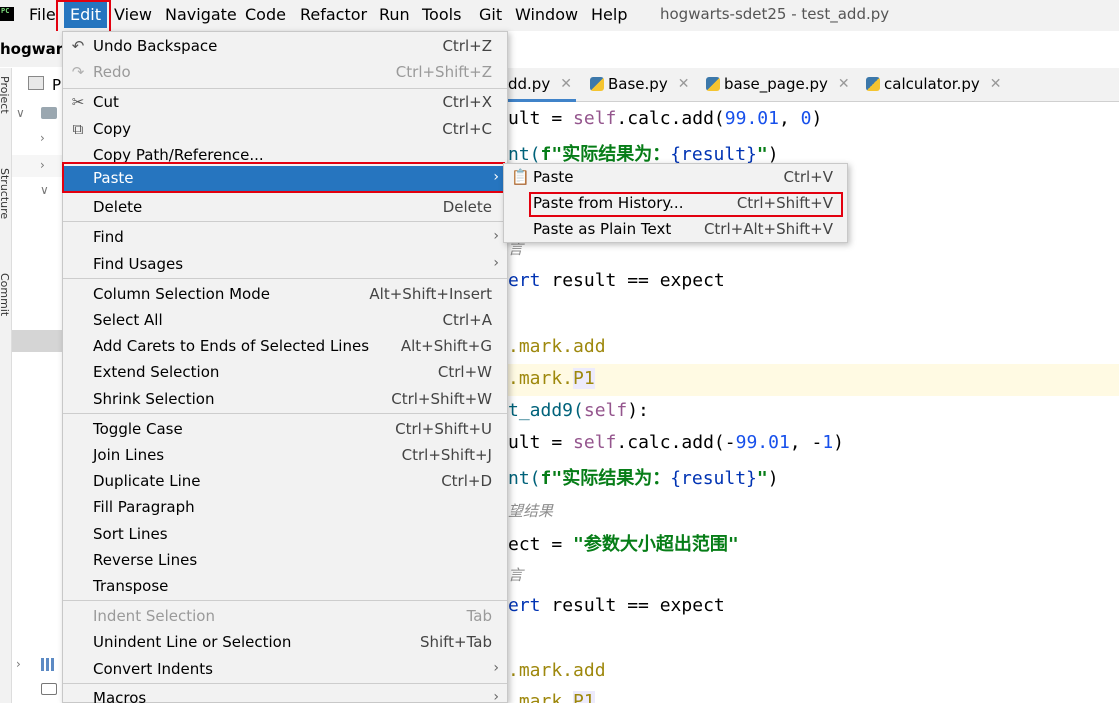 This screenshot has width=1119, height=703. Describe the element at coordinates (285, 535) in the screenshot. I see `menu-item-sort-lines: Sort Lines` at that location.